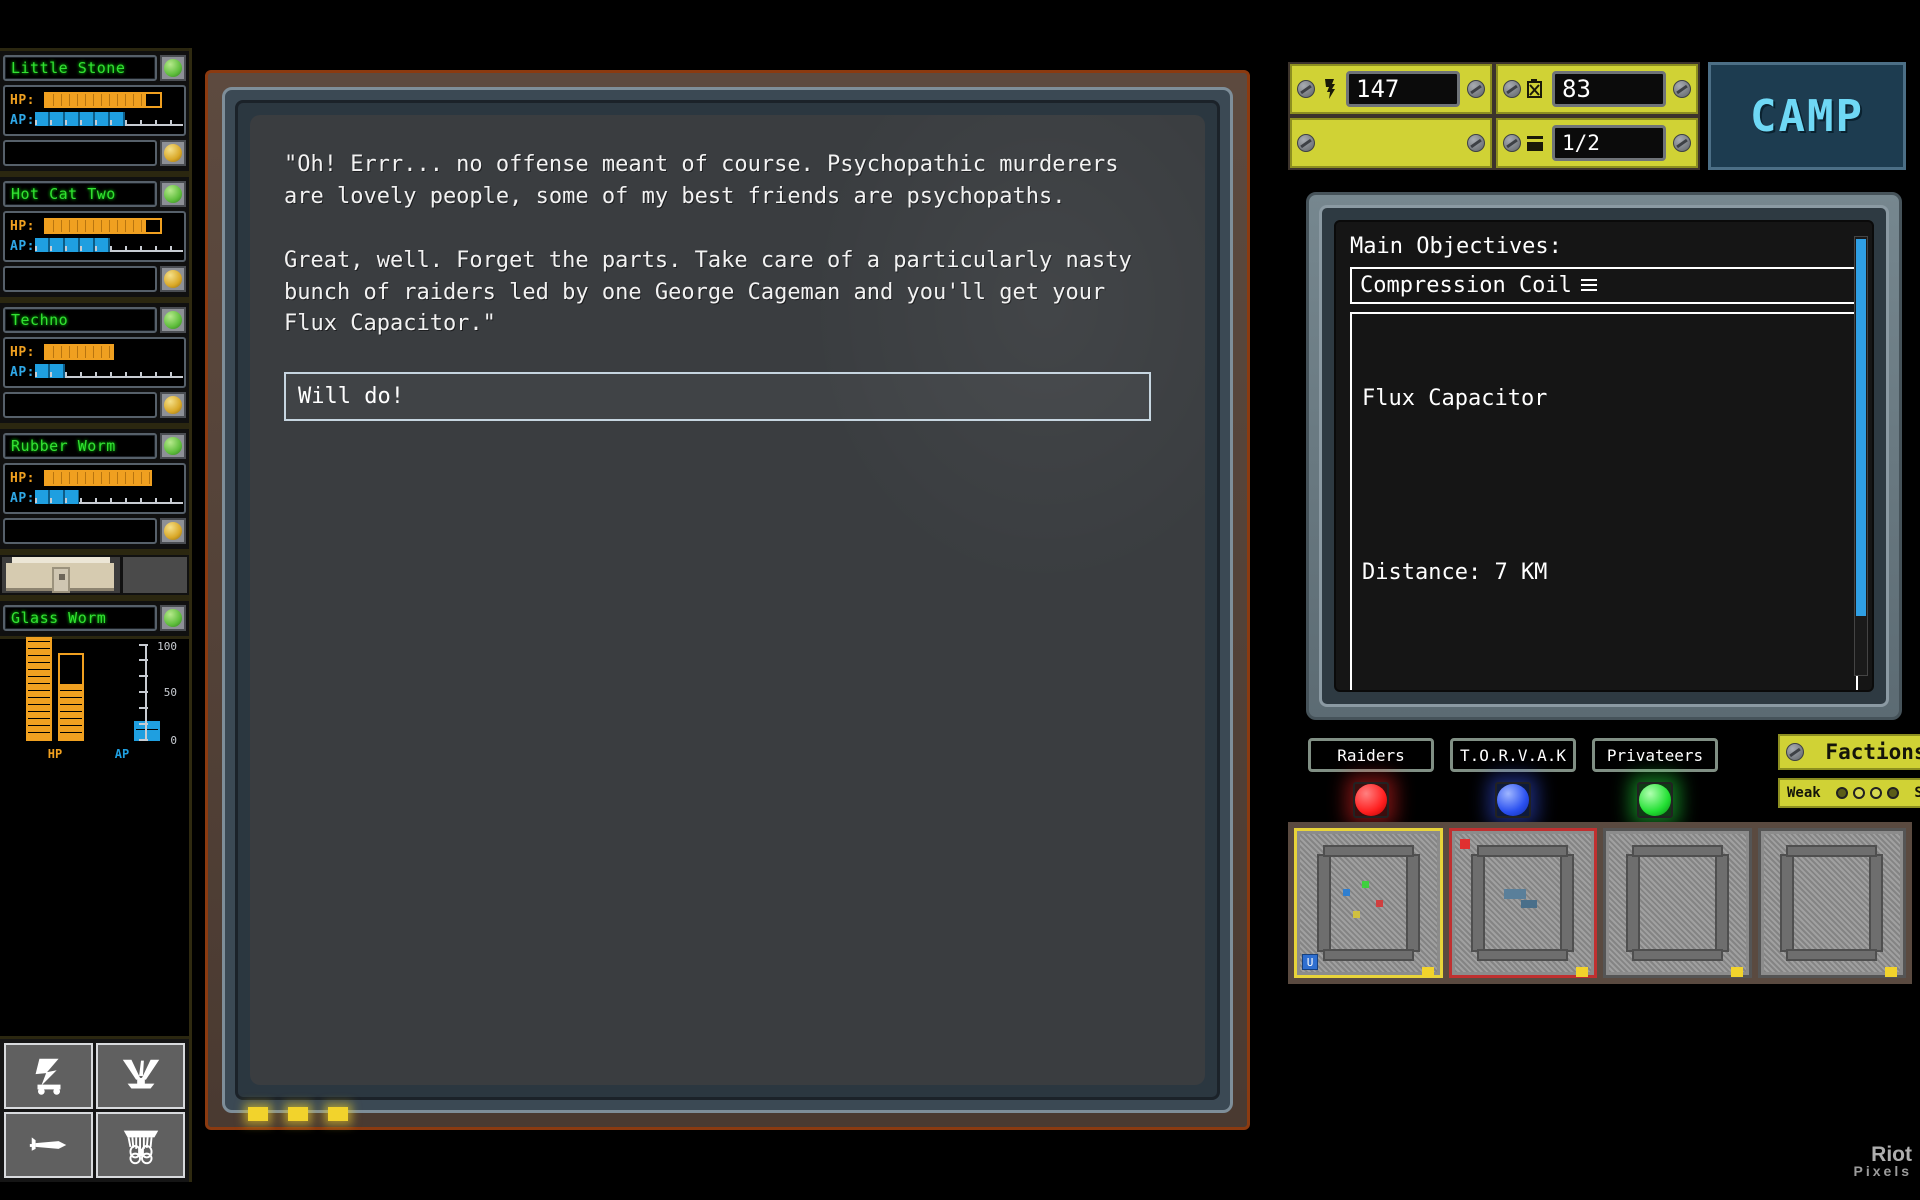 This screenshot has width=1920, height=1200. I want to click on map-thumbnail-strip: U, so click(1600, 903).